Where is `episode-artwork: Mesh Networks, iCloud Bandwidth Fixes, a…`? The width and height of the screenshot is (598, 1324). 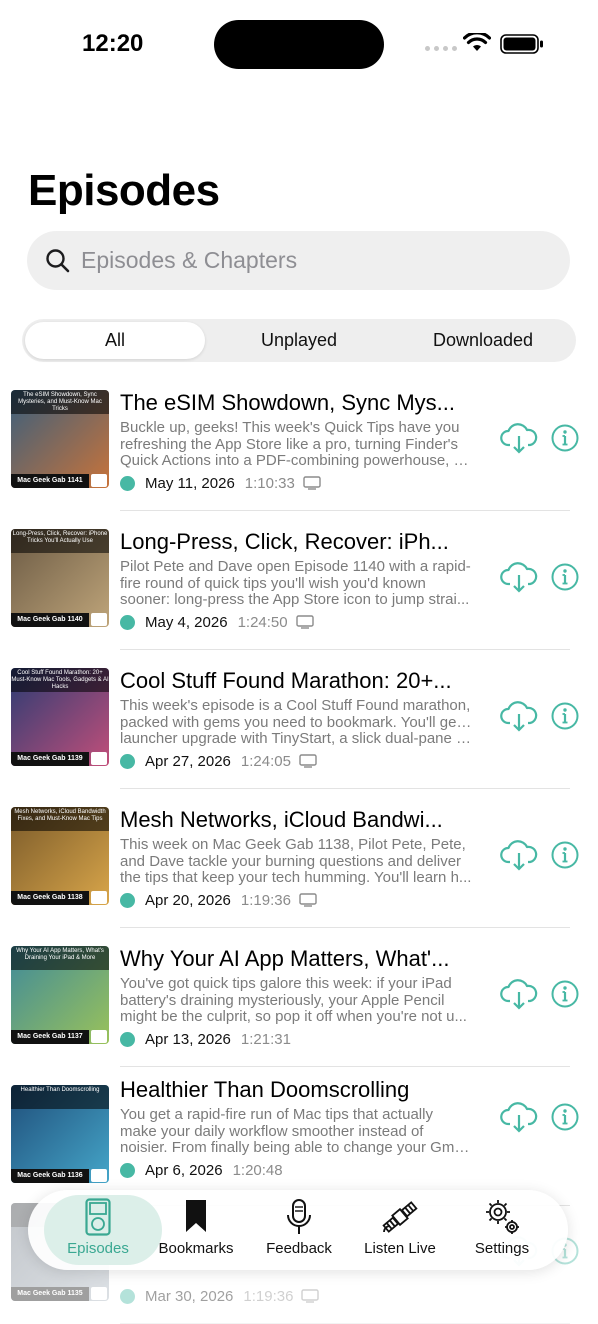
episode-artwork: Mesh Networks, iCloud Bandwidth Fixes, a… is located at coordinates (60, 856).